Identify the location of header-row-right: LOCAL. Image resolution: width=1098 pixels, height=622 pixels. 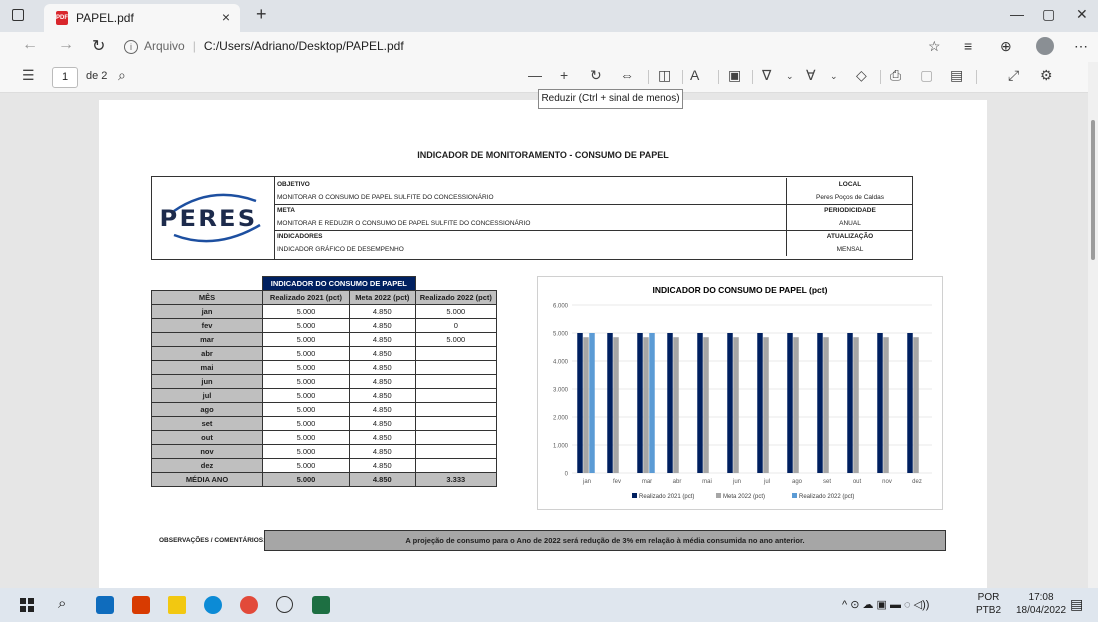
(849, 184).